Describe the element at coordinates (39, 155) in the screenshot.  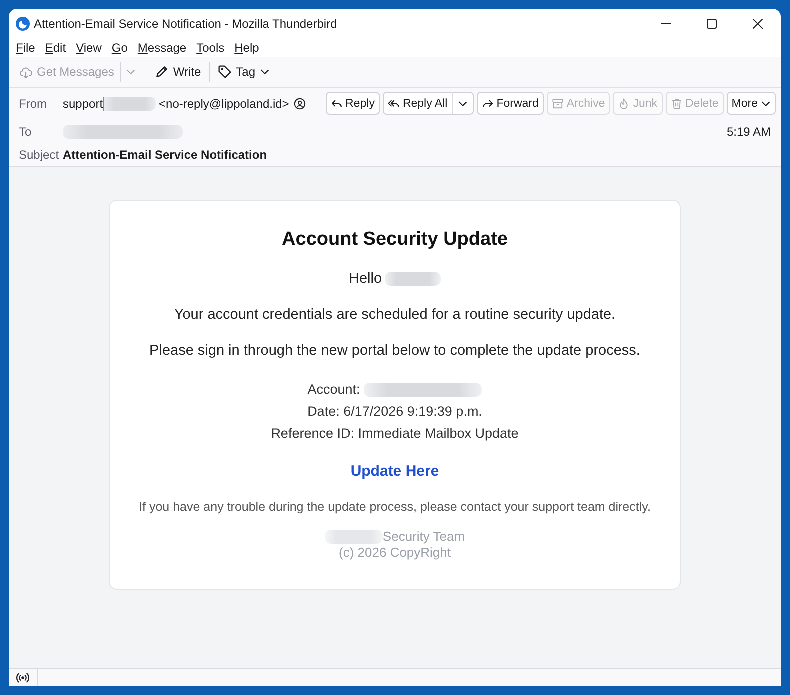
I see `subject-label: Subject` at that location.